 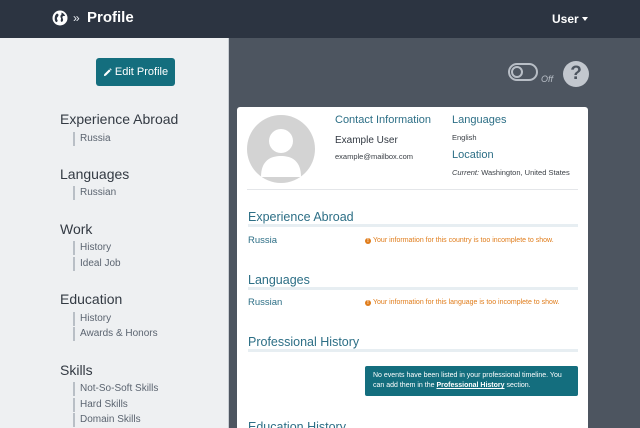 What do you see at coordinates (141, 72) in the screenshot?
I see `edit-profile-label: Edit Profile` at bounding box center [141, 72].